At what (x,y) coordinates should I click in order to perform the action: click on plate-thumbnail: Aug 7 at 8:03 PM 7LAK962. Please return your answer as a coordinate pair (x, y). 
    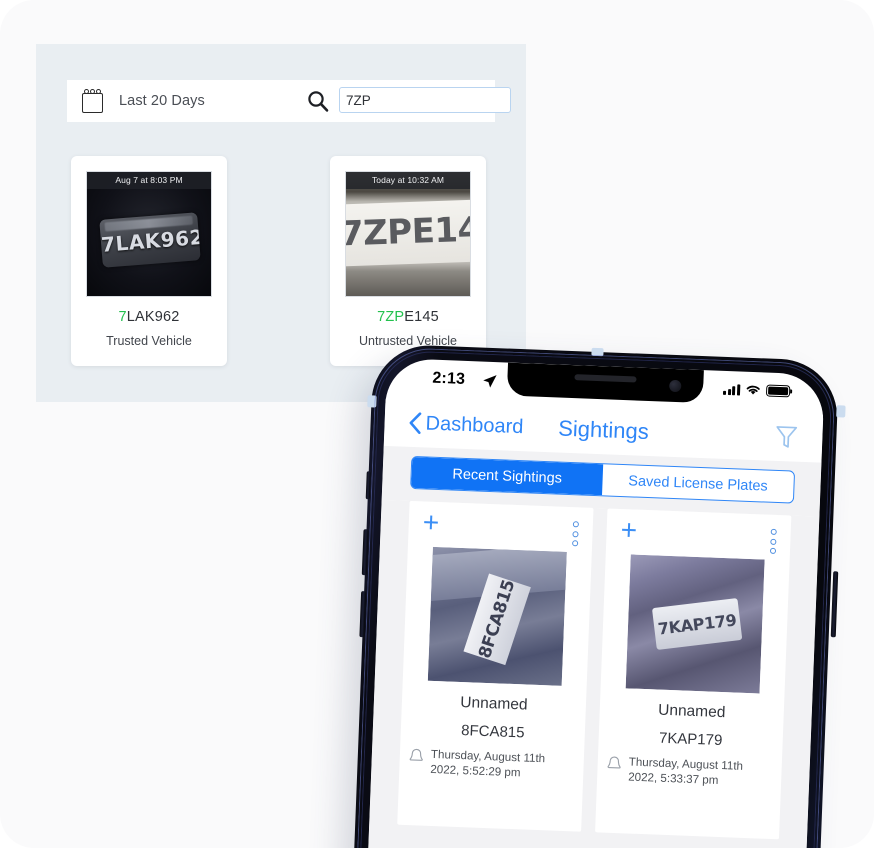
    Looking at the image, I should click on (149, 234).